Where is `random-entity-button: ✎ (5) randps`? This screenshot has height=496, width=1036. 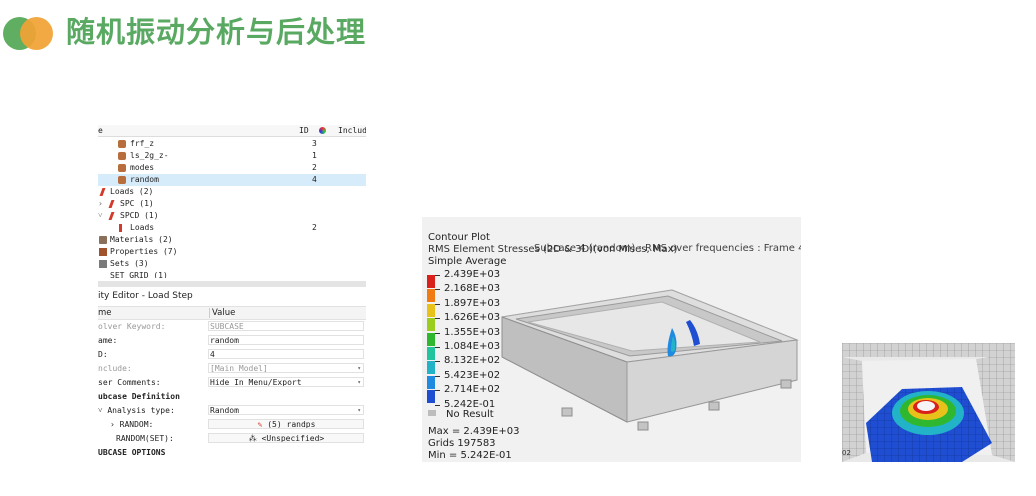 random-entity-button: ✎ (5) randps is located at coordinates (286, 424).